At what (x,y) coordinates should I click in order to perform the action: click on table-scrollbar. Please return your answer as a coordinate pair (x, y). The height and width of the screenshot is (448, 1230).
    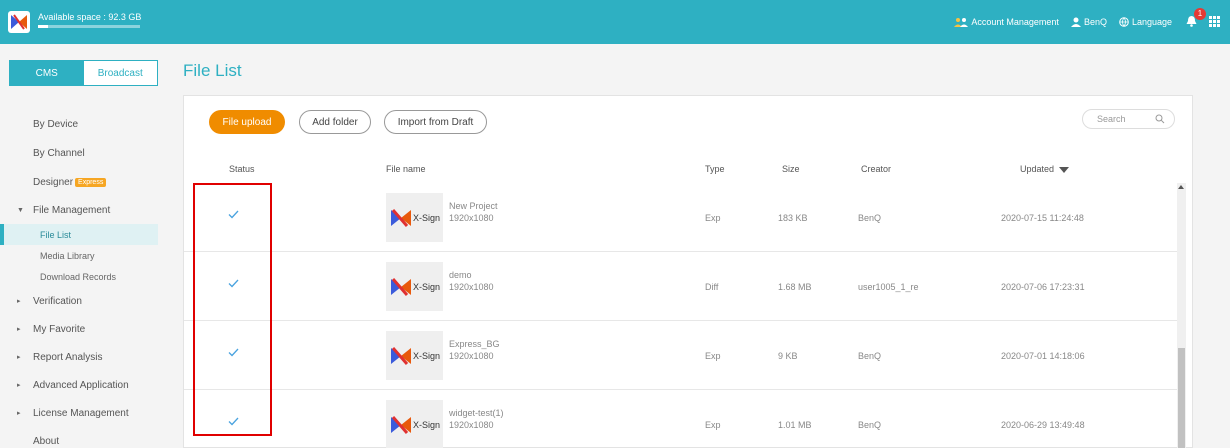
    Looking at the image, I should click on (1181, 315).